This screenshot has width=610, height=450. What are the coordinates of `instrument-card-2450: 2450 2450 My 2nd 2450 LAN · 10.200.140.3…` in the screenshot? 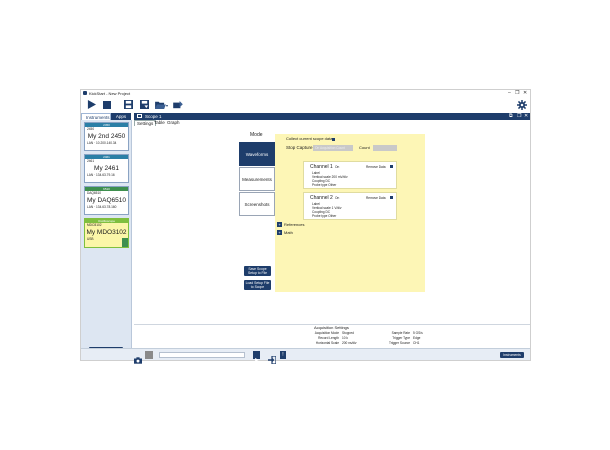 It's located at (106, 136).